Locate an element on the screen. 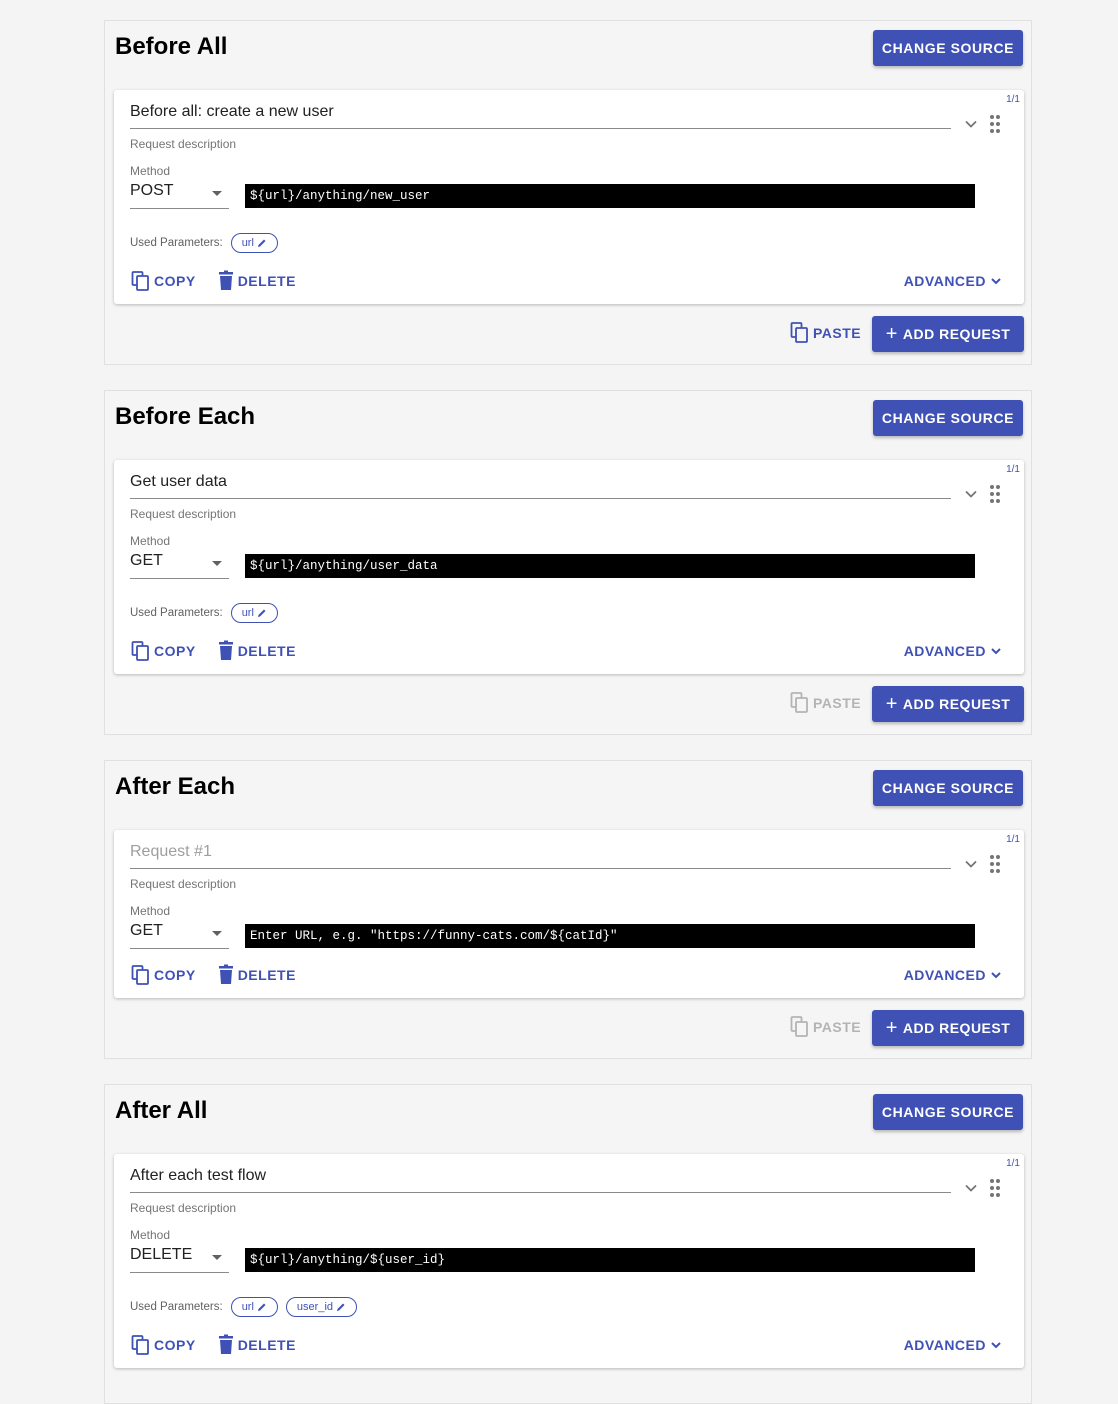 The width and height of the screenshot is (1118, 1404). chip-label: url is located at coordinates (247, 613).